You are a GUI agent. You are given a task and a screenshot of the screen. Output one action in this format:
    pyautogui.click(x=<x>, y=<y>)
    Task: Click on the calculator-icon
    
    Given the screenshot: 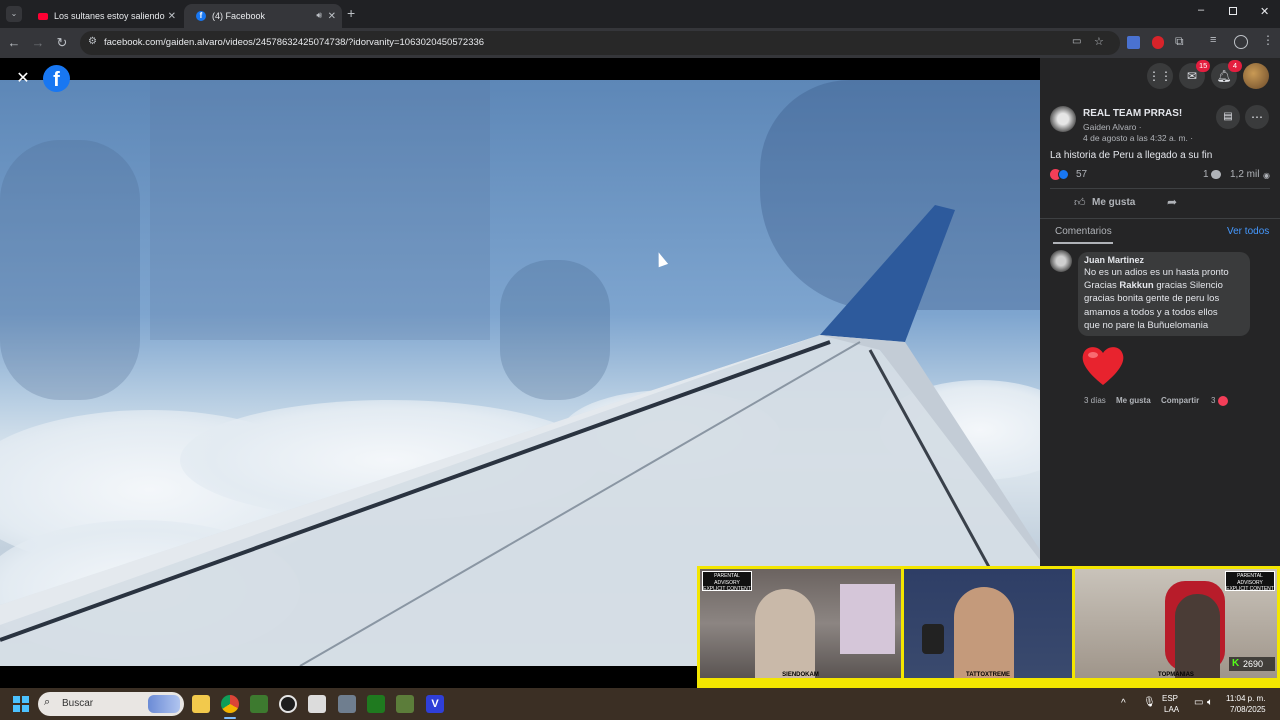 What is the action you would take?
    pyautogui.click(x=347, y=704)
    